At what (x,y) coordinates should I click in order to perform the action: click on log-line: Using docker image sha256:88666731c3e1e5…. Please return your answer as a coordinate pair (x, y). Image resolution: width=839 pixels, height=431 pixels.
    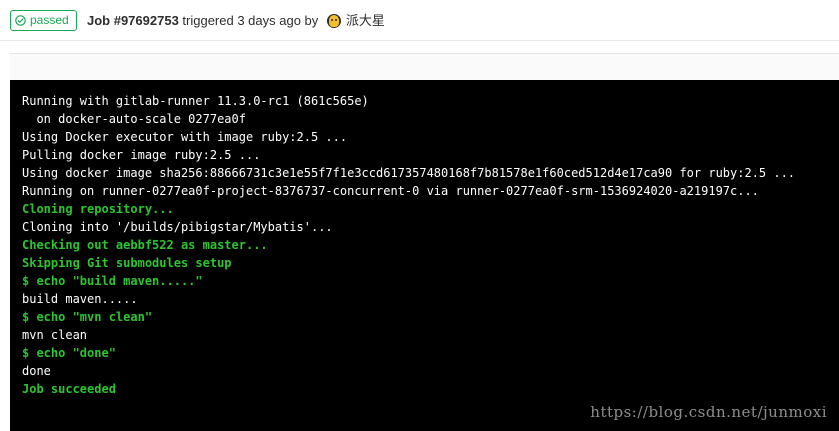
    Looking at the image, I should click on (409, 173).